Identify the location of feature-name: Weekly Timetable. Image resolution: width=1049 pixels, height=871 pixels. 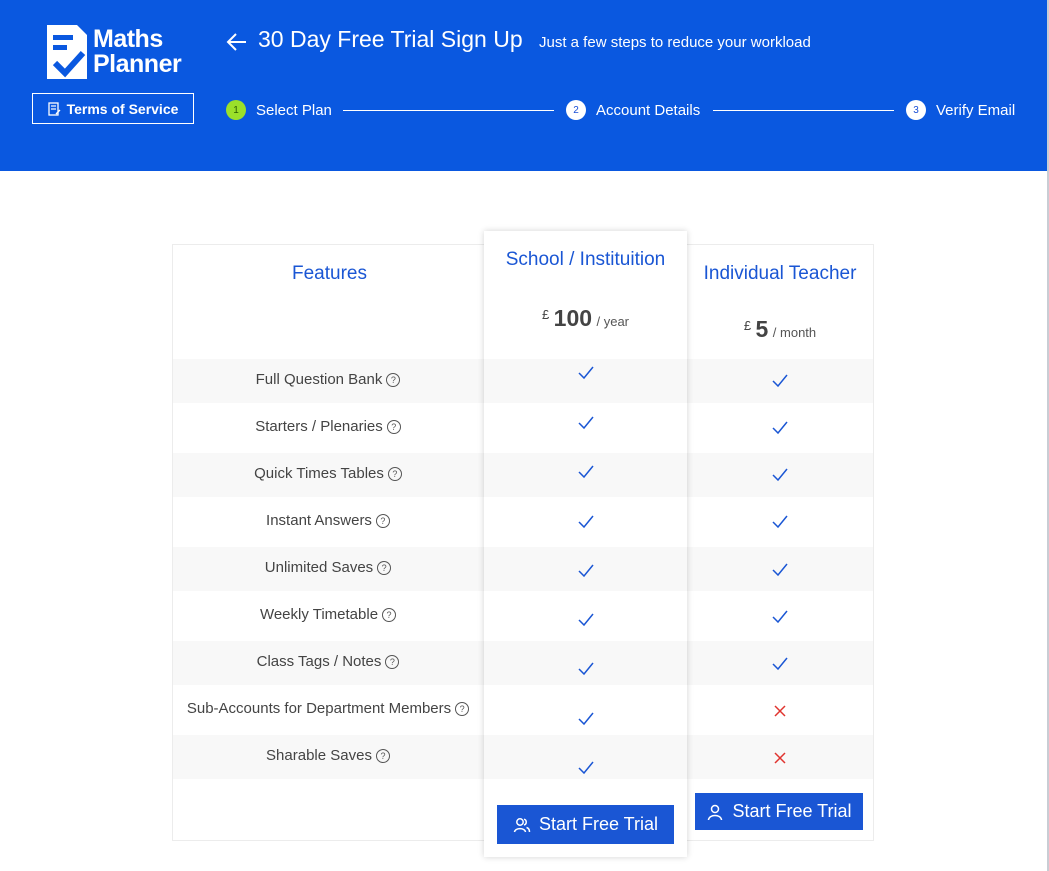
(319, 614).